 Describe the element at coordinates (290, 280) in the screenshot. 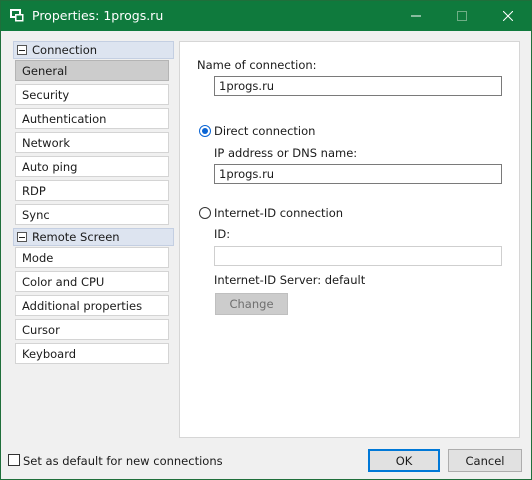

I see `internet-id-server-label: Internet-ID Server: default` at that location.